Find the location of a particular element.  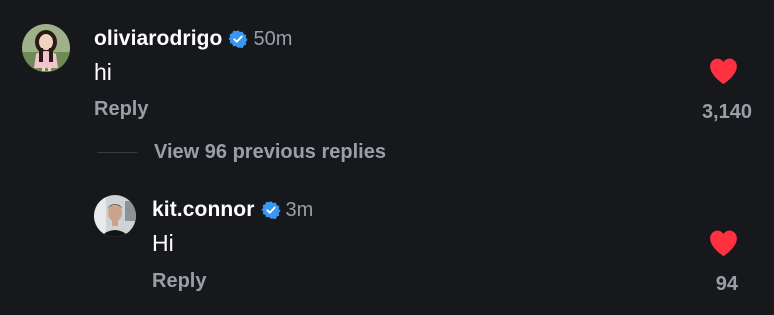

comment-header: oliviarodrigo 50m is located at coordinates (193, 39).